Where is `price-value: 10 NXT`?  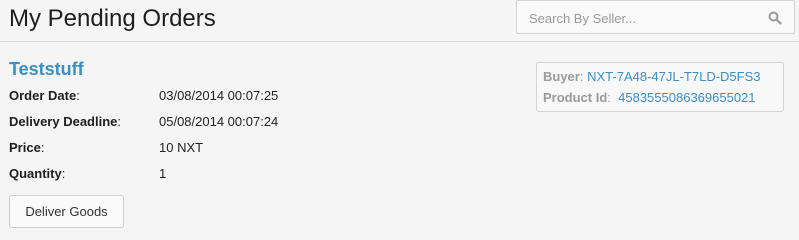 price-value: 10 NXT is located at coordinates (181, 147).